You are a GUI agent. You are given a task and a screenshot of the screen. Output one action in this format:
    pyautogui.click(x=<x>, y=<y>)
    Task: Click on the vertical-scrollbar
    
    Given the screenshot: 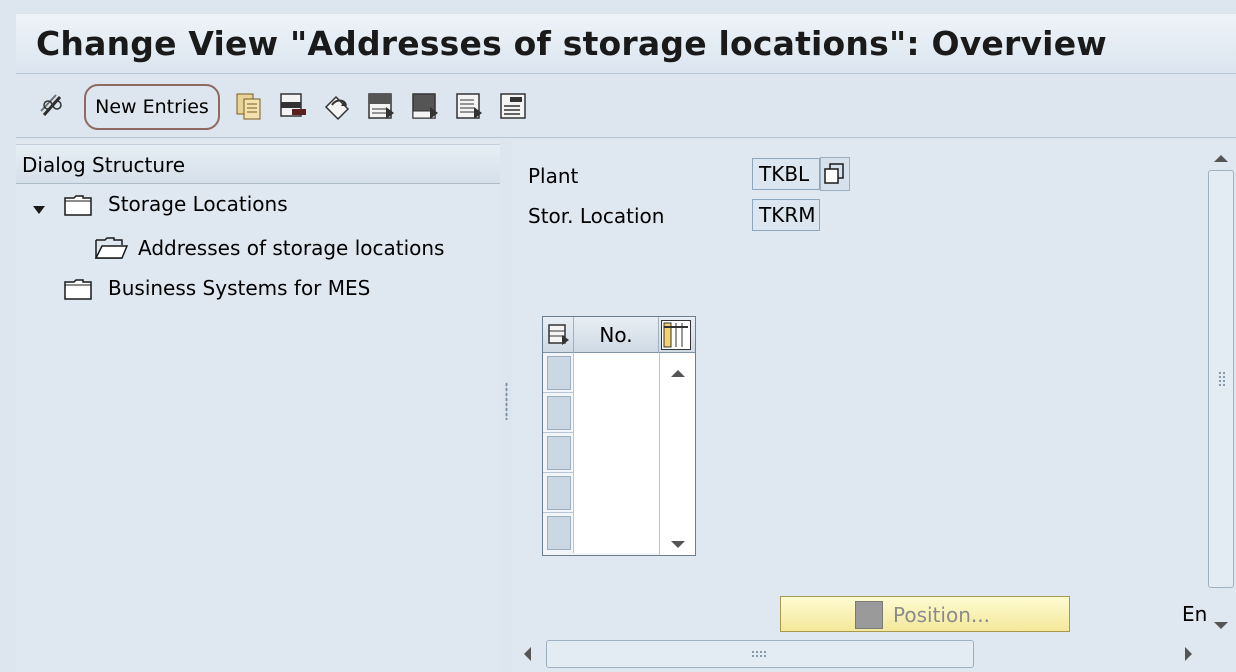 What is the action you would take?
    pyautogui.click(x=1221, y=384)
    